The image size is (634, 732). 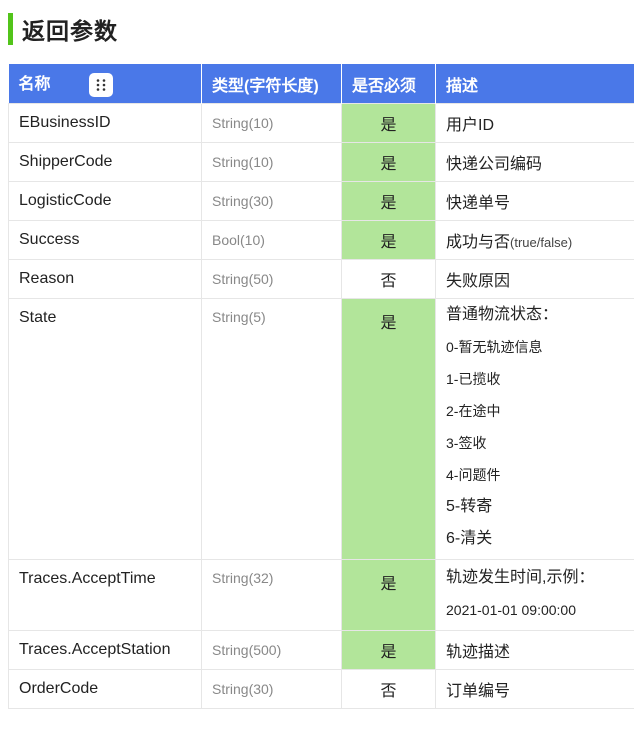 What do you see at coordinates (271, 240) in the screenshot?
I see `param-type: Bool(10)` at bounding box center [271, 240].